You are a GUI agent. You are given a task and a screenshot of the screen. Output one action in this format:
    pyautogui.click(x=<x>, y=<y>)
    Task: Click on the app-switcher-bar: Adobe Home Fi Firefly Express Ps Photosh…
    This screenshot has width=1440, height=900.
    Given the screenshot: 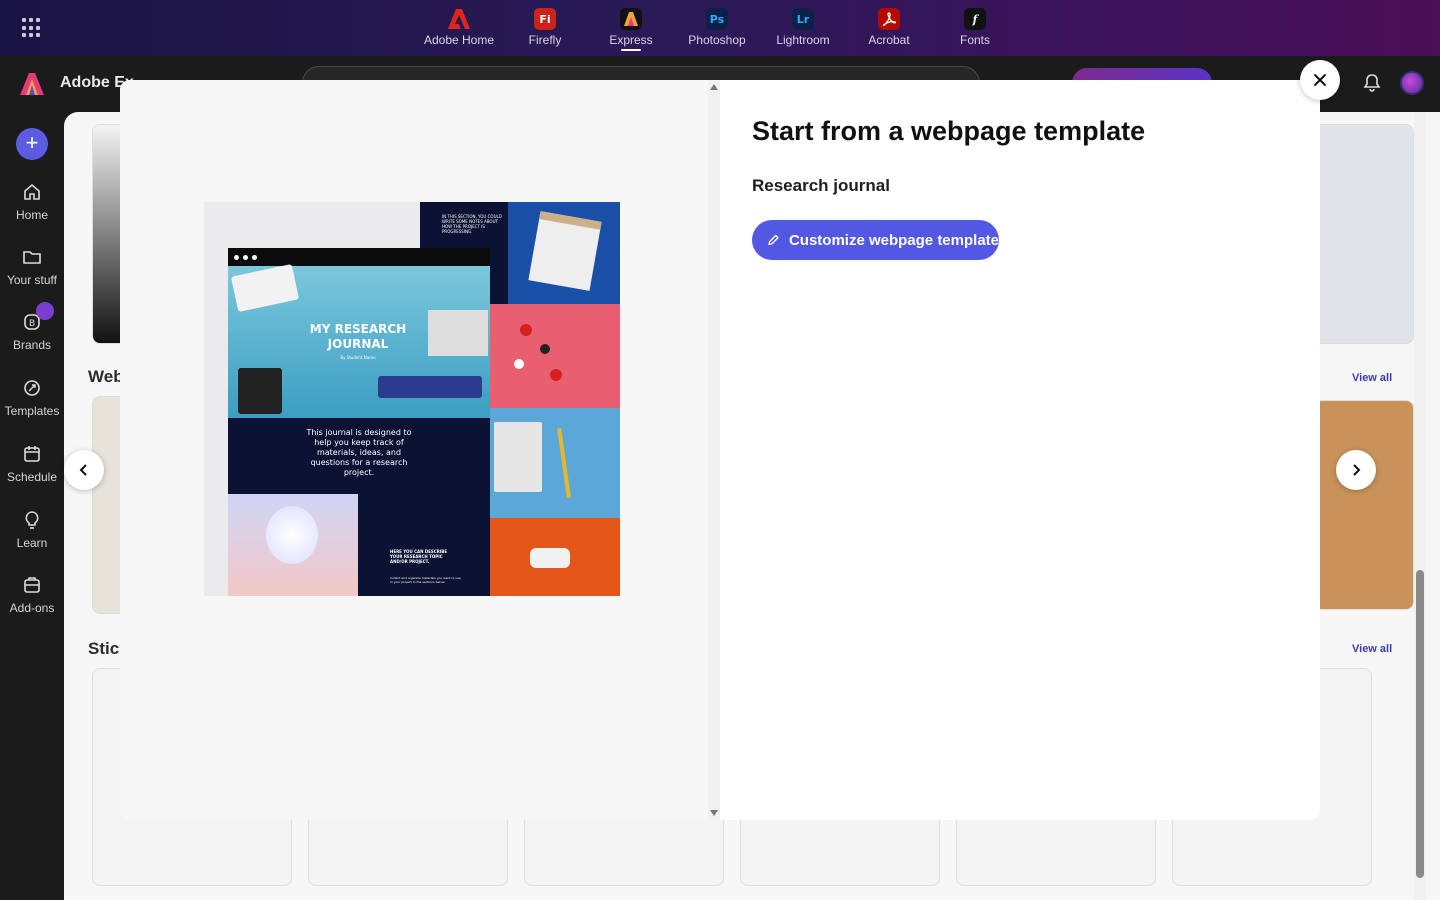 What is the action you would take?
    pyautogui.click(x=720, y=28)
    